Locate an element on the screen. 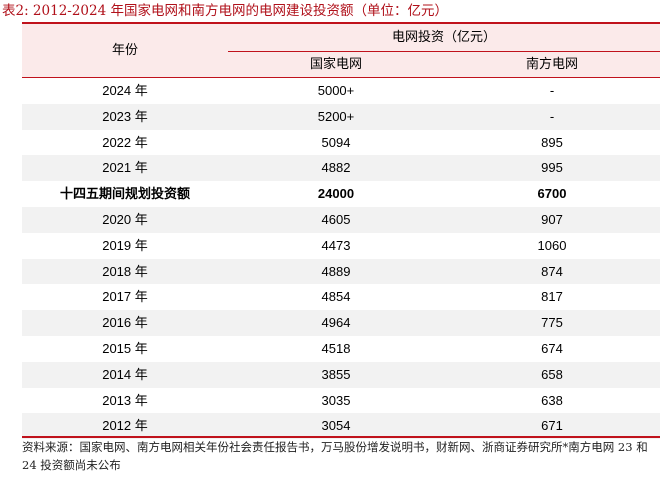  row-label: 2016 年 is located at coordinates (125, 323).